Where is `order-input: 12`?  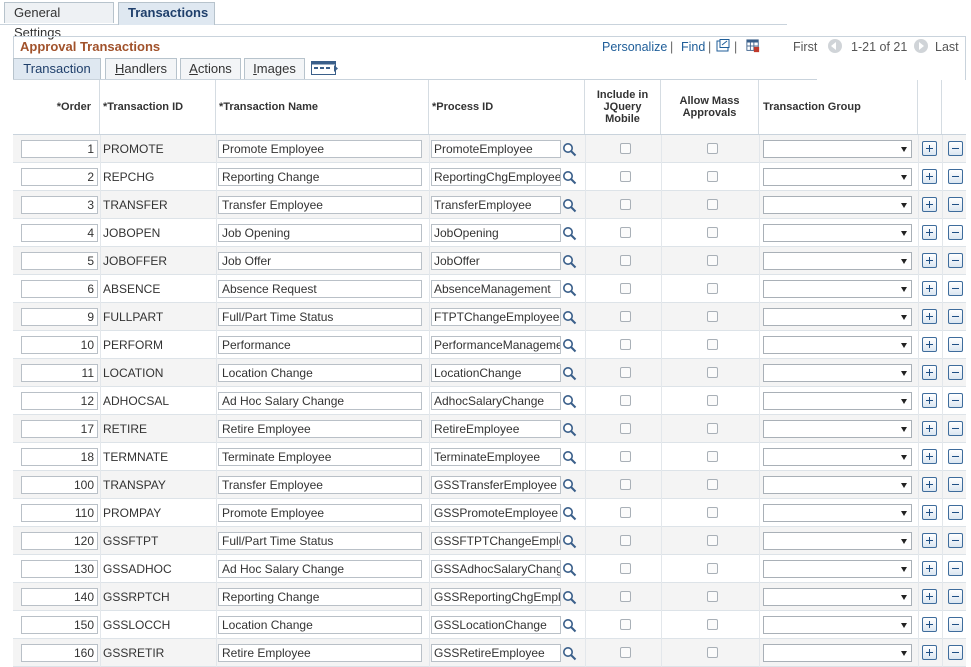 order-input: 12 is located at coordinates (59, 401).